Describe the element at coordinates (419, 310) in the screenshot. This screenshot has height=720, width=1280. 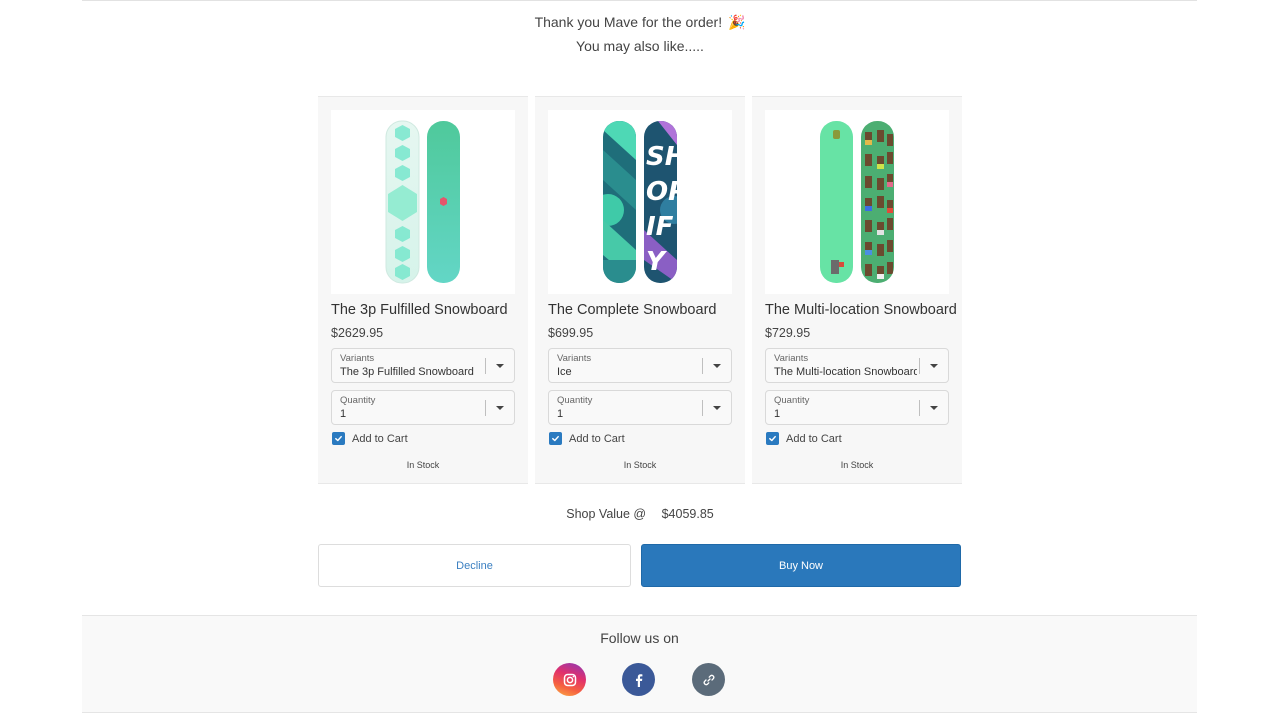
I see `product-title: The 3p Fulfilled Snowboard` at that location.